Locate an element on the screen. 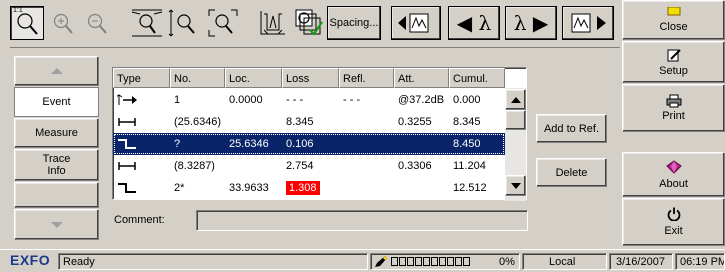 The width and height of the screenshot is (725, 272). cell-loc: 25.6346 is located at coordinates (249, 144).